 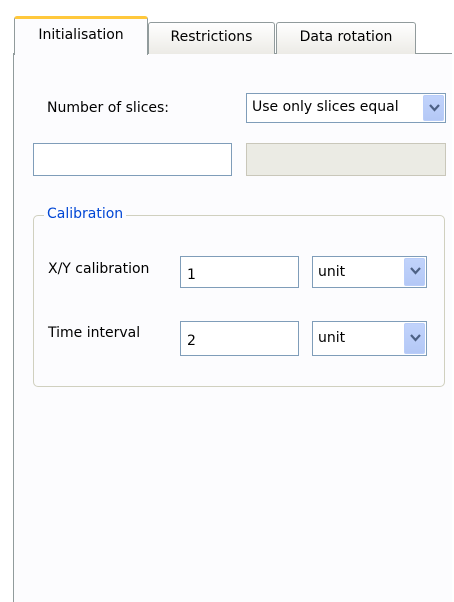 What do you see at coordinates (332, 272) in the screenshot?
I see `xy-calibration-unit-value: unit` at bounding box center [332, 272].